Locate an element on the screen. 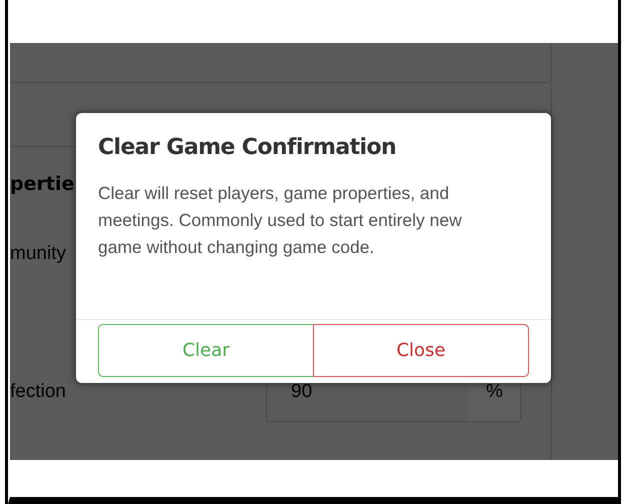  section-heading: pertie is located at coordinates (42, 184).